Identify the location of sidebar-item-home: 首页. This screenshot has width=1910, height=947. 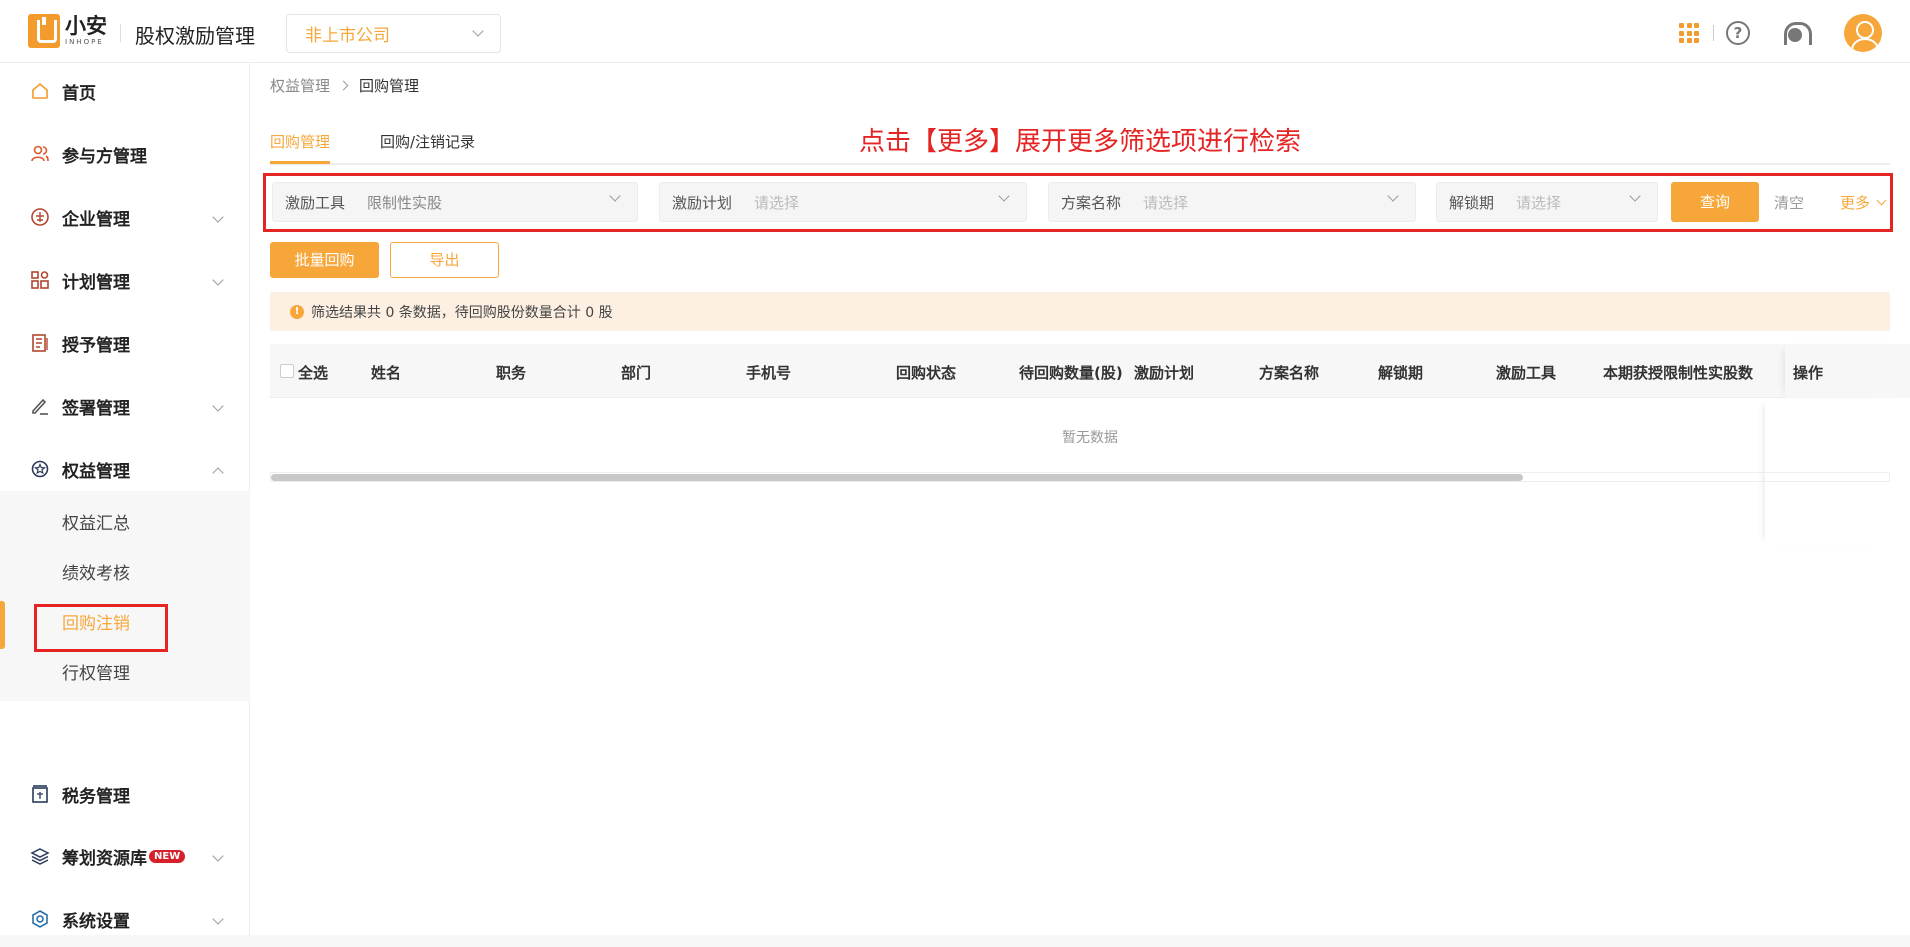
(125, 91).